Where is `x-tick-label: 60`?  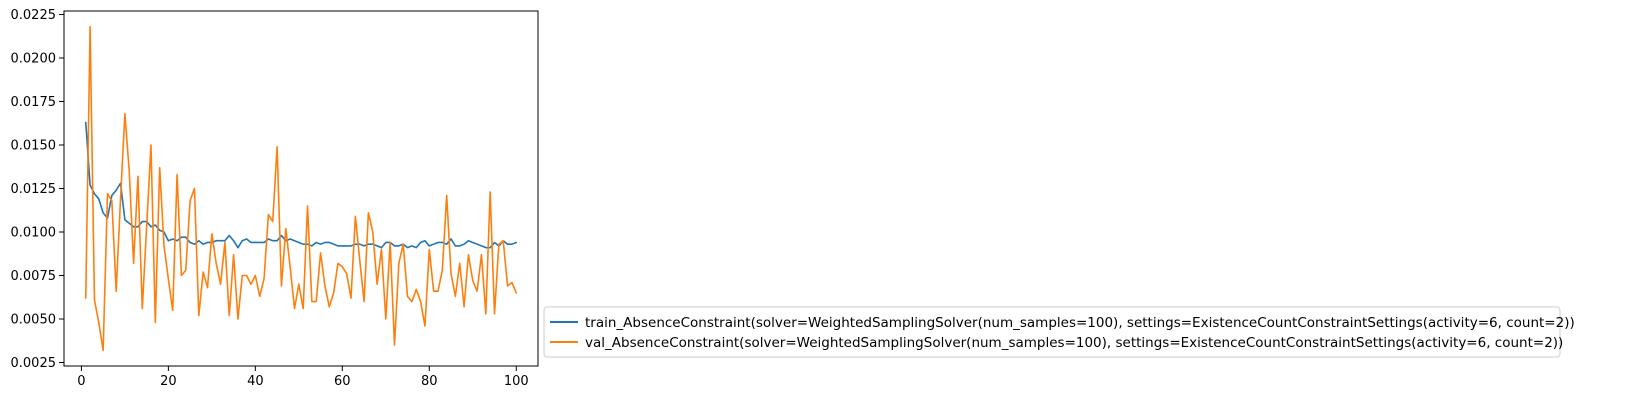
x-tick-label: 60 is located at coordinates (342, 381).